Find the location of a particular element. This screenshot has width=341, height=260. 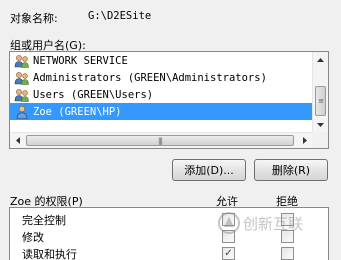

list-item-label: NETWORK SERVICE is located at coordinates (80, 60).